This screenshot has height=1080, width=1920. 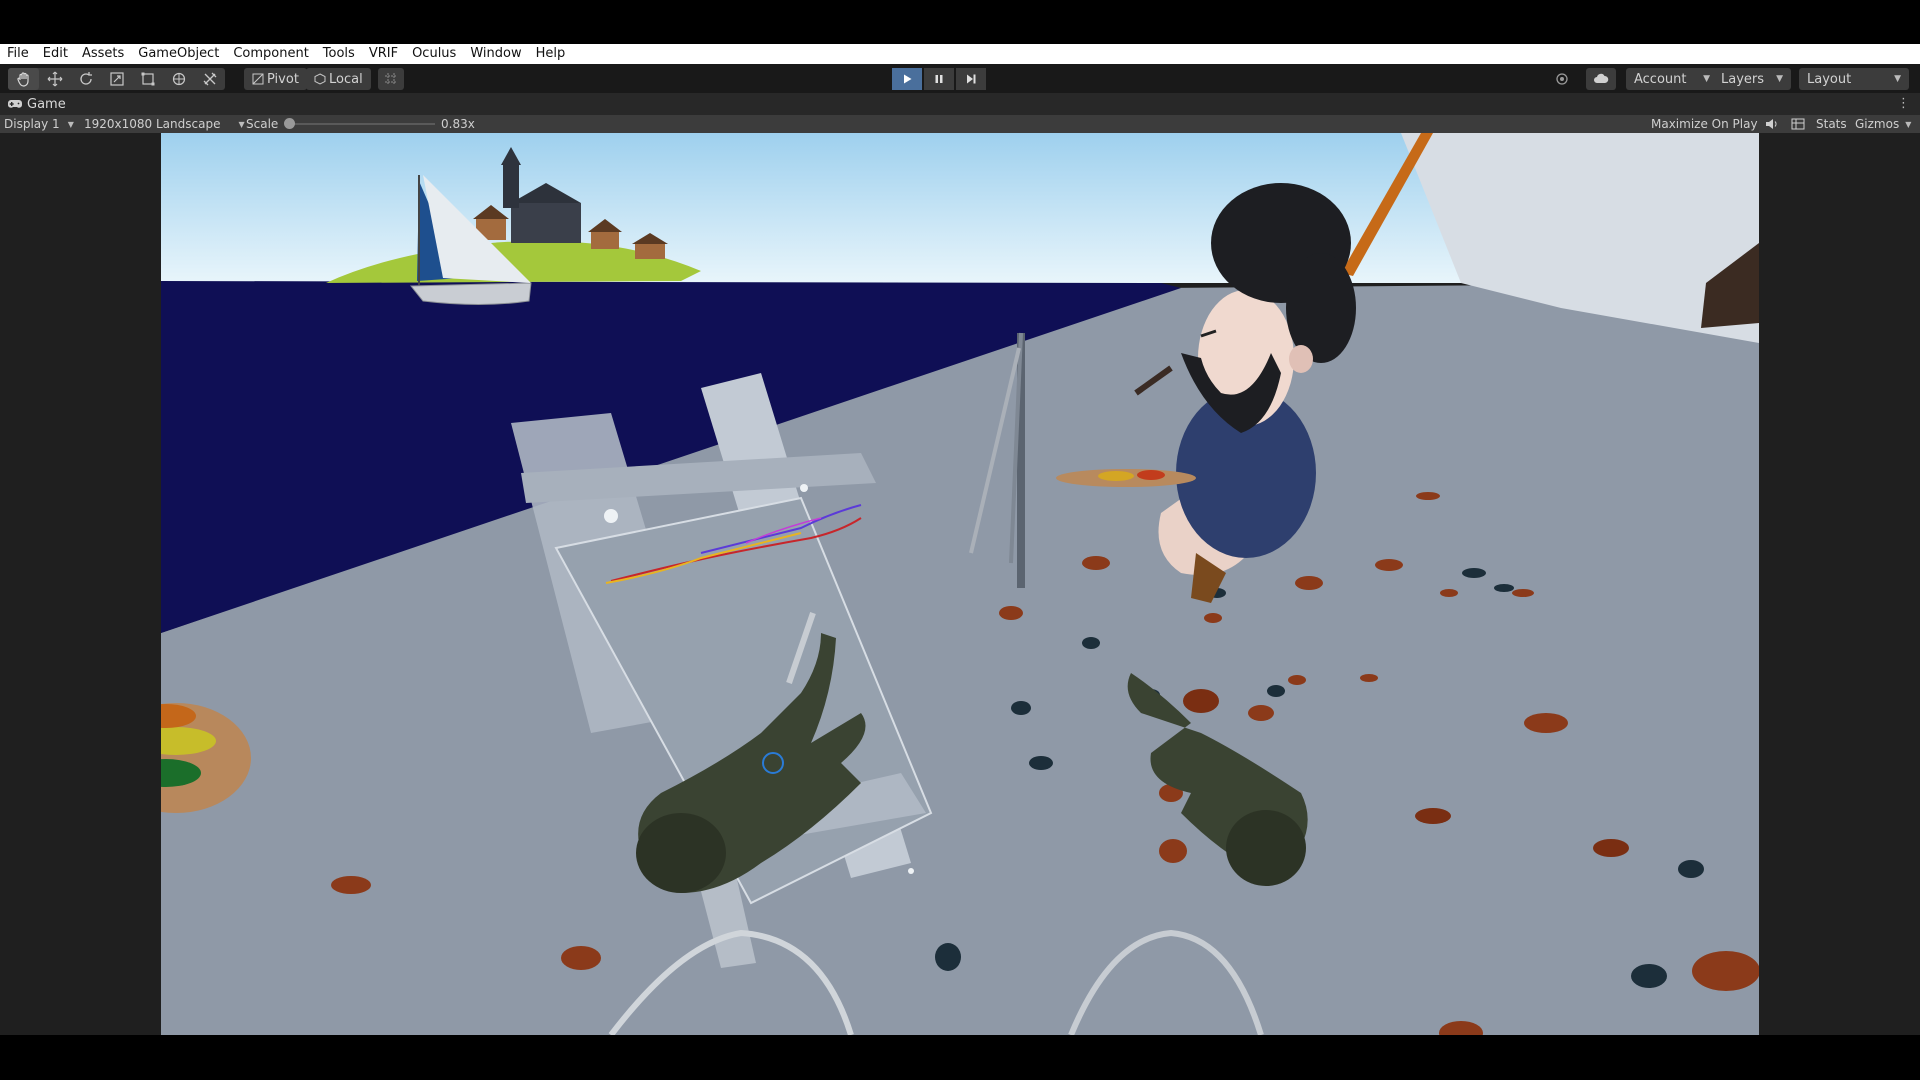 What do you see at coordinates (383, 54) in the screenshot?
I see `menu-vrif: VRIF` at bounding box center [383, 54].